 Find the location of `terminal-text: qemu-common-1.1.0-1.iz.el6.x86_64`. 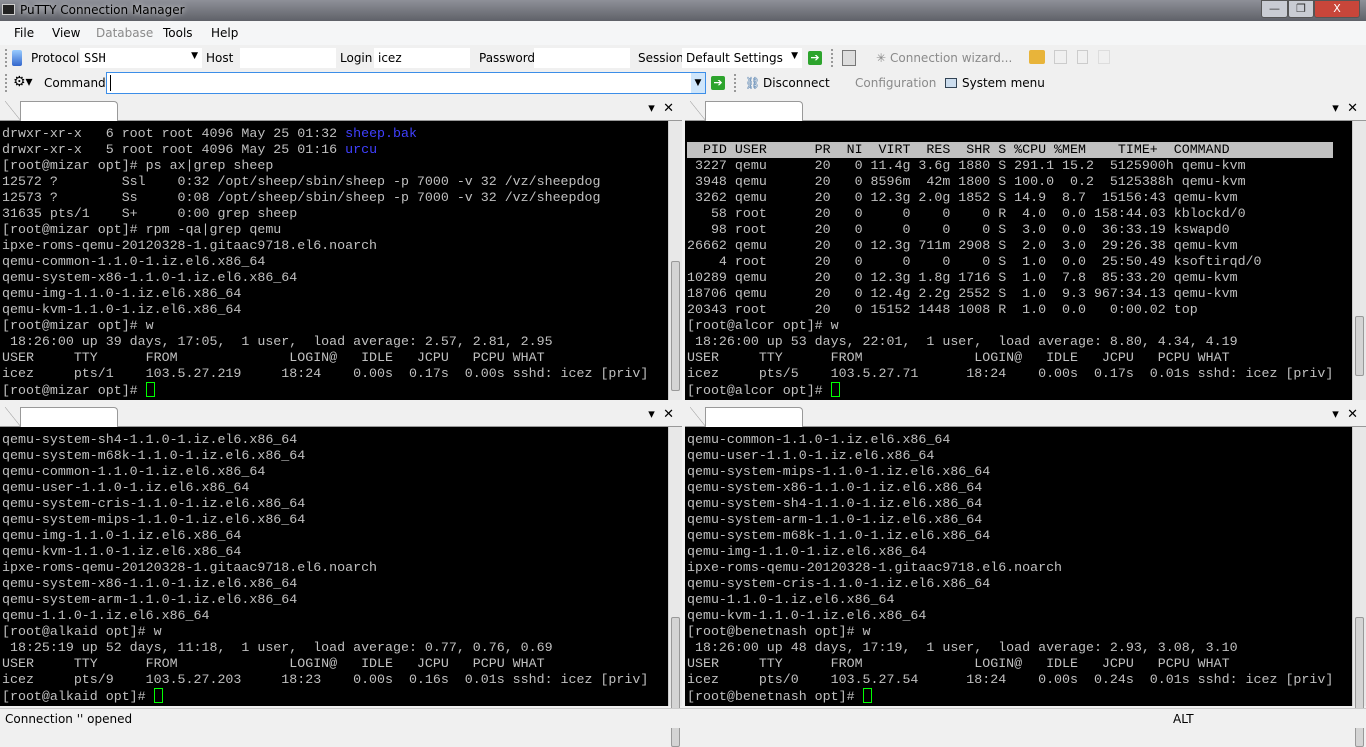

terminal-text: qemu-common-1.1.0-1.iz.el6.x86_64 is located at coordinates (134, 471).